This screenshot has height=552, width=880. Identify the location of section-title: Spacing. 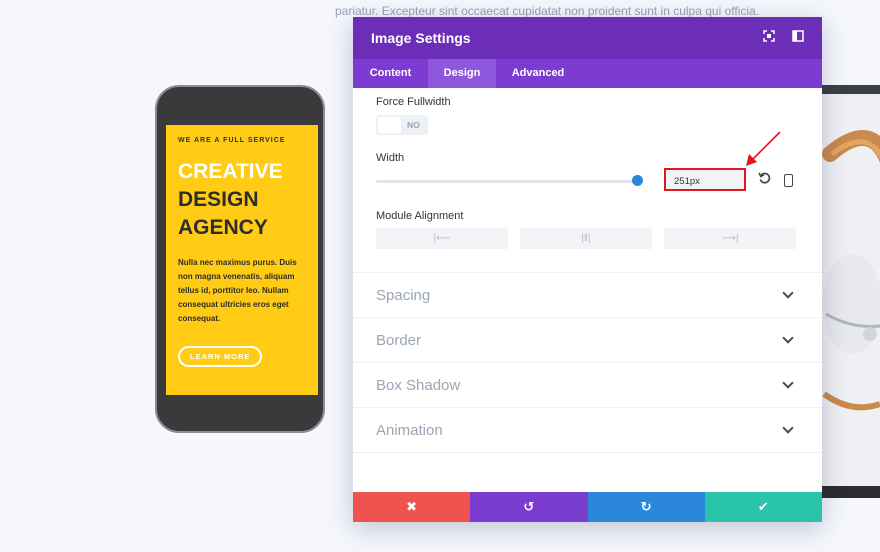
(403, 295).